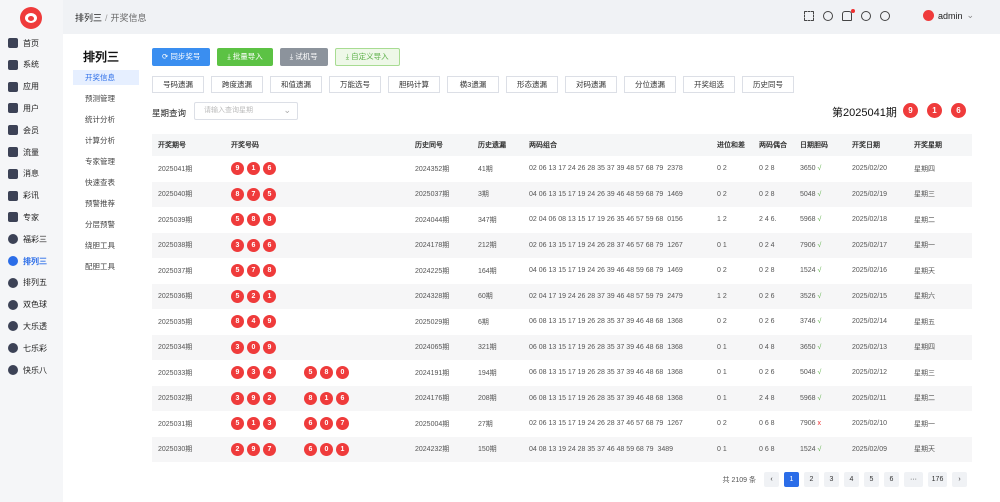 The height and width of the screenshot is (502, 1000). What do you see at coordinates (31, 251) in the screenshot?
I see `main-nav: 首页系统应用用户会员流量消息彩讯专家福彩三排列三排列五双色球大乐透七乐彩快乐八` at bounding box center [31, 251].